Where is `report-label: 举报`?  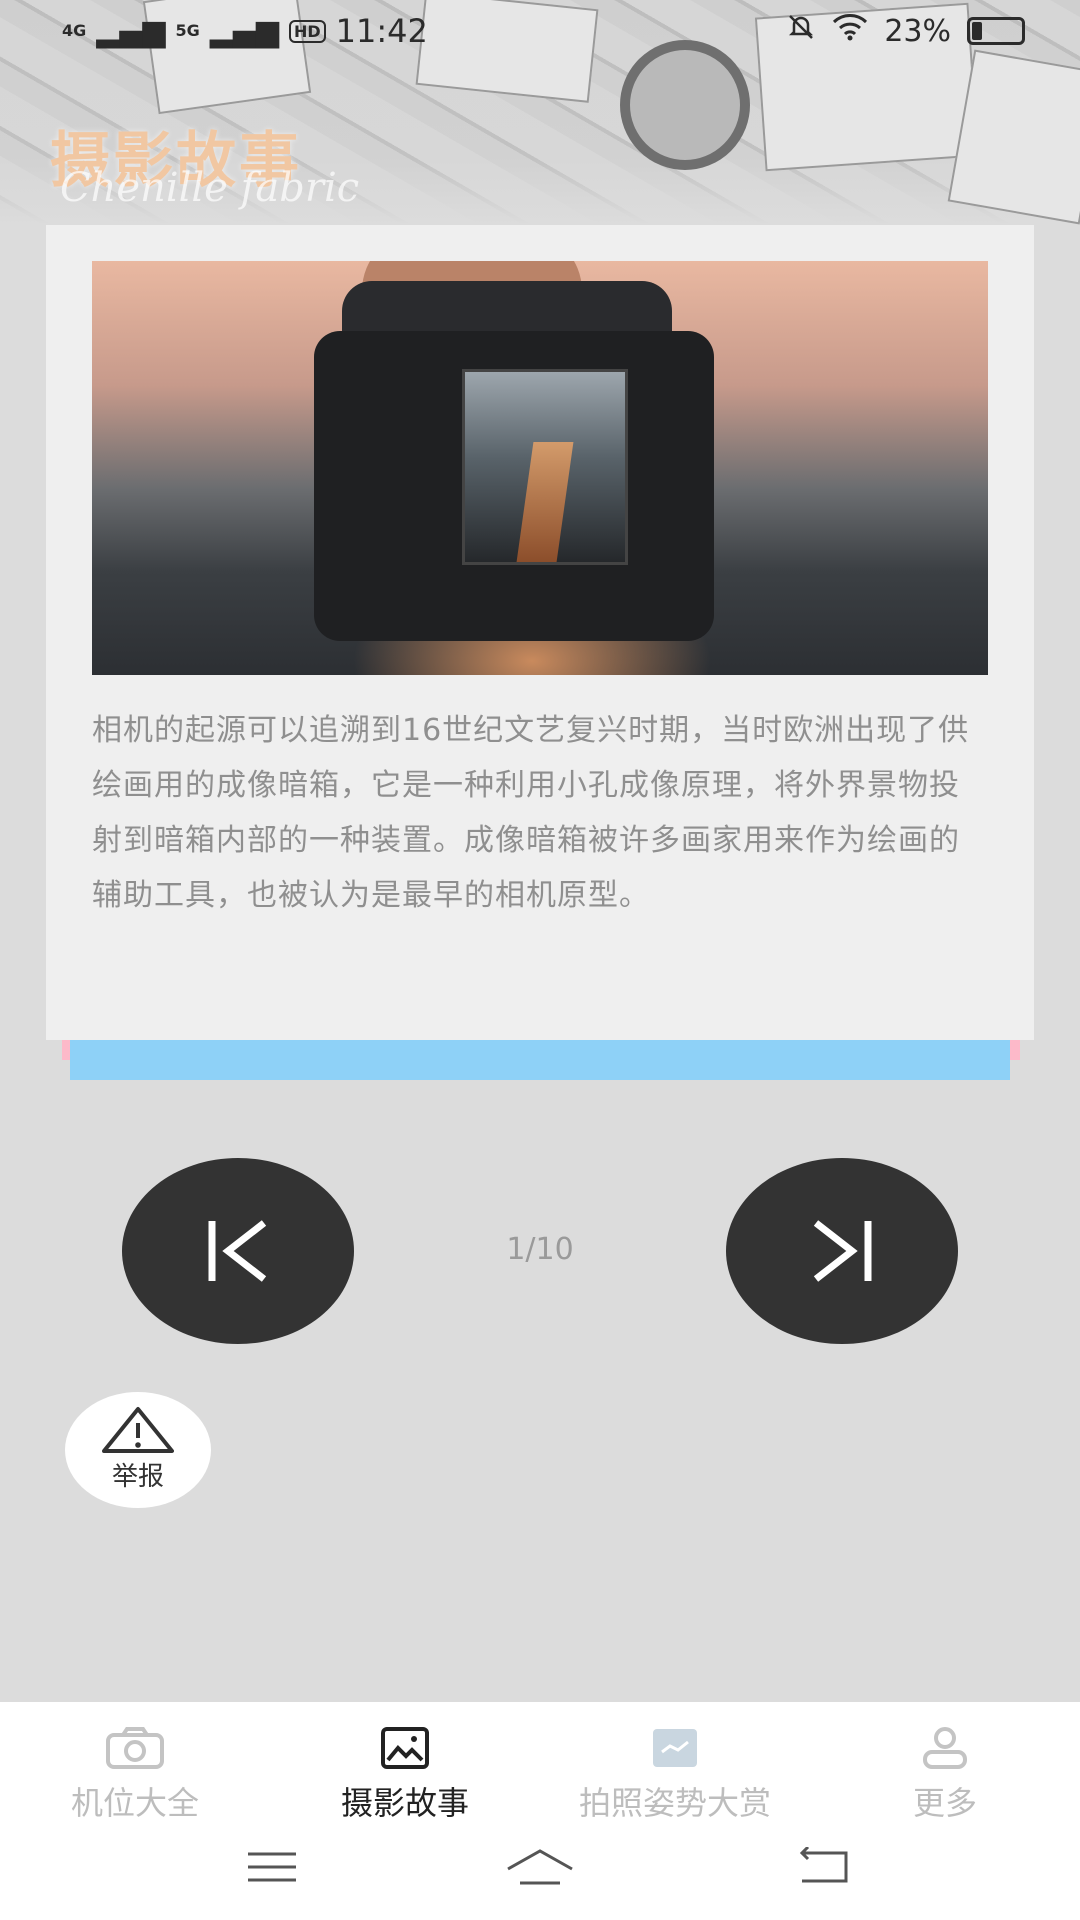
report-label: 举报 is located at coordinates (137, 1477).